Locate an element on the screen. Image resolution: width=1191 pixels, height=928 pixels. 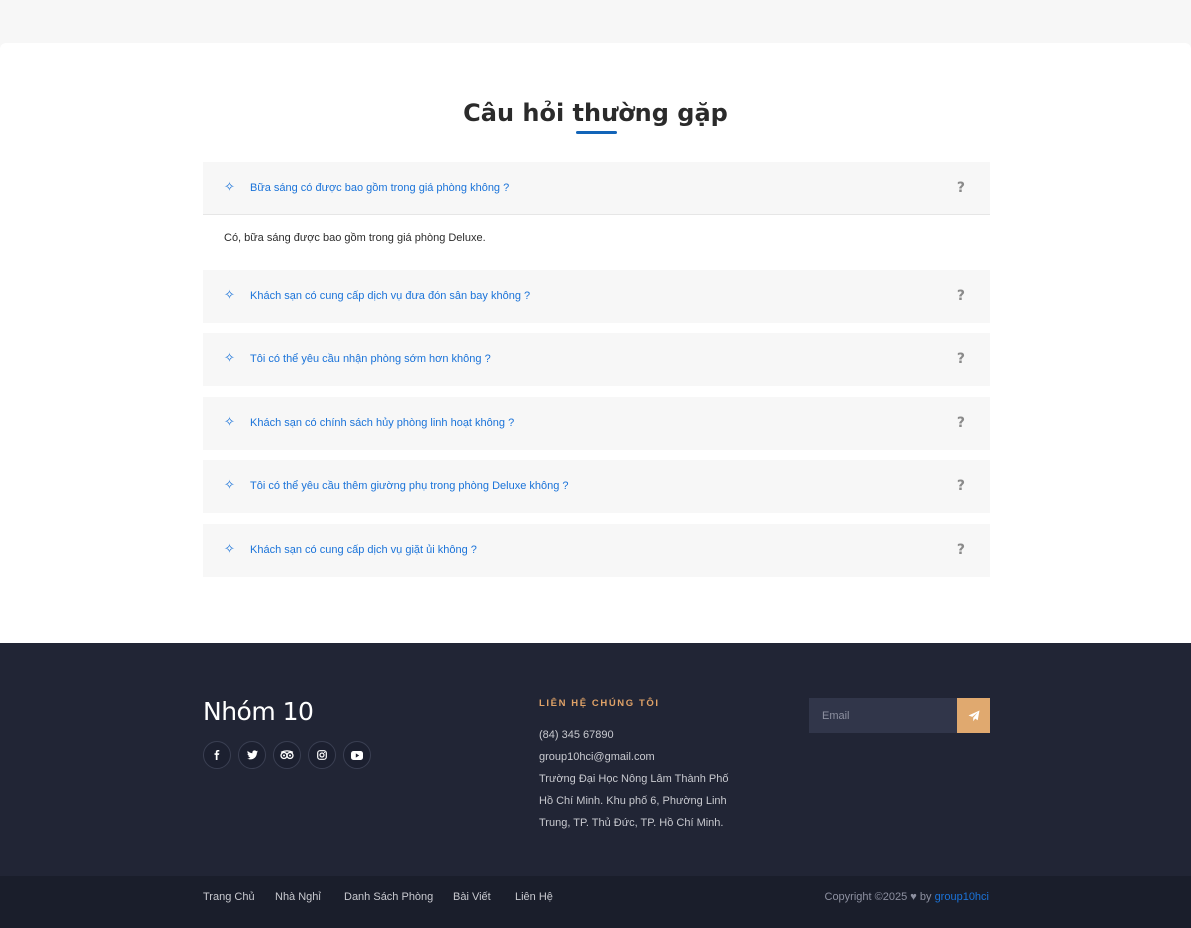
instagram-icon is located at coordinates (322, 755).